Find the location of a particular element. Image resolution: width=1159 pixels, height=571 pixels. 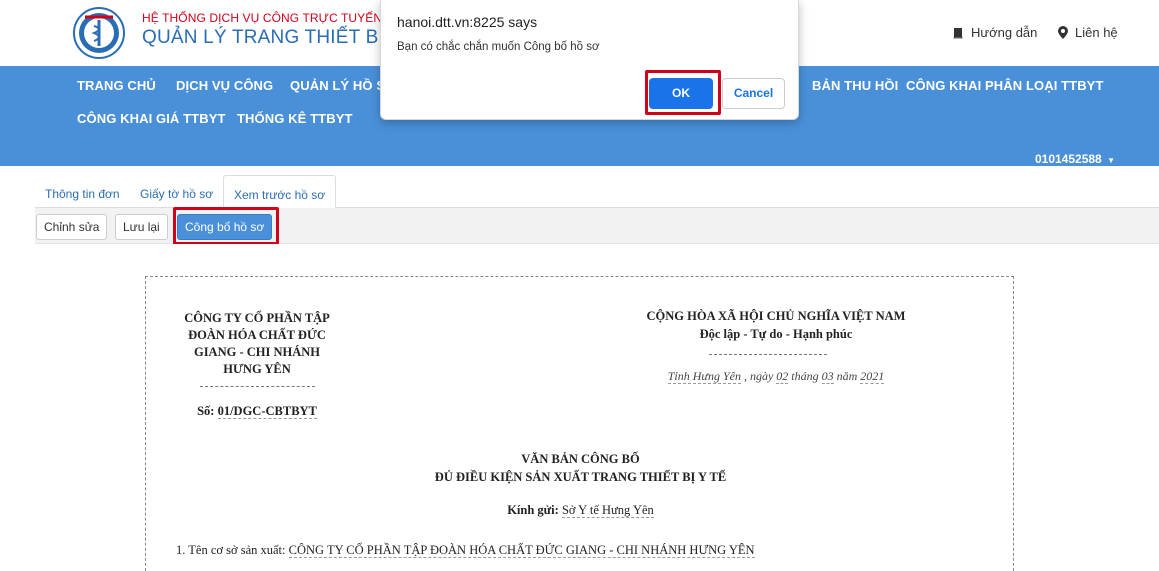

recipient: Kính gửi: Sở Y tế Hưng Yên is located at coordinates (580, 510).